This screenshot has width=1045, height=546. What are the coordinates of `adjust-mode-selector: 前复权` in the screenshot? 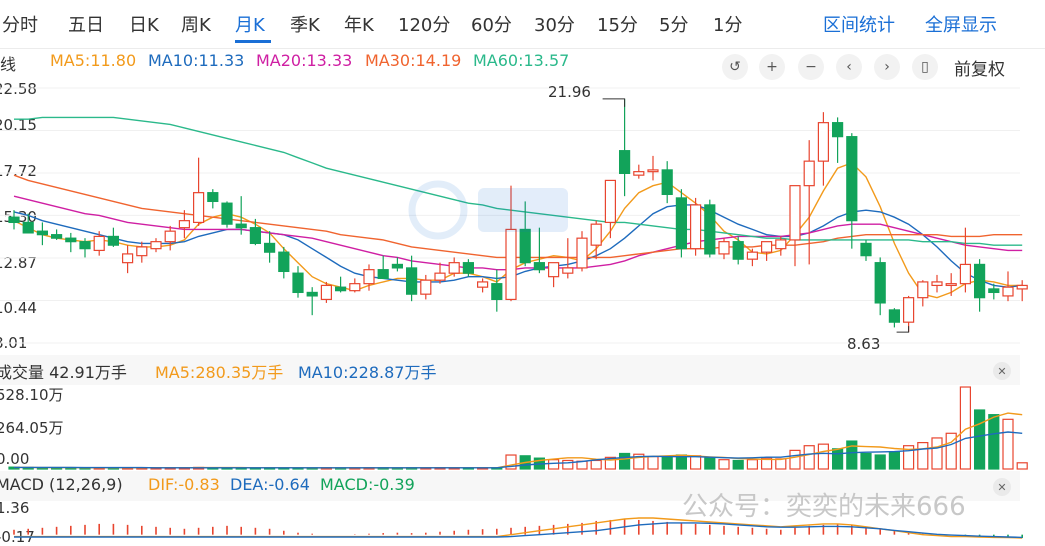 It's located at (979, 67).